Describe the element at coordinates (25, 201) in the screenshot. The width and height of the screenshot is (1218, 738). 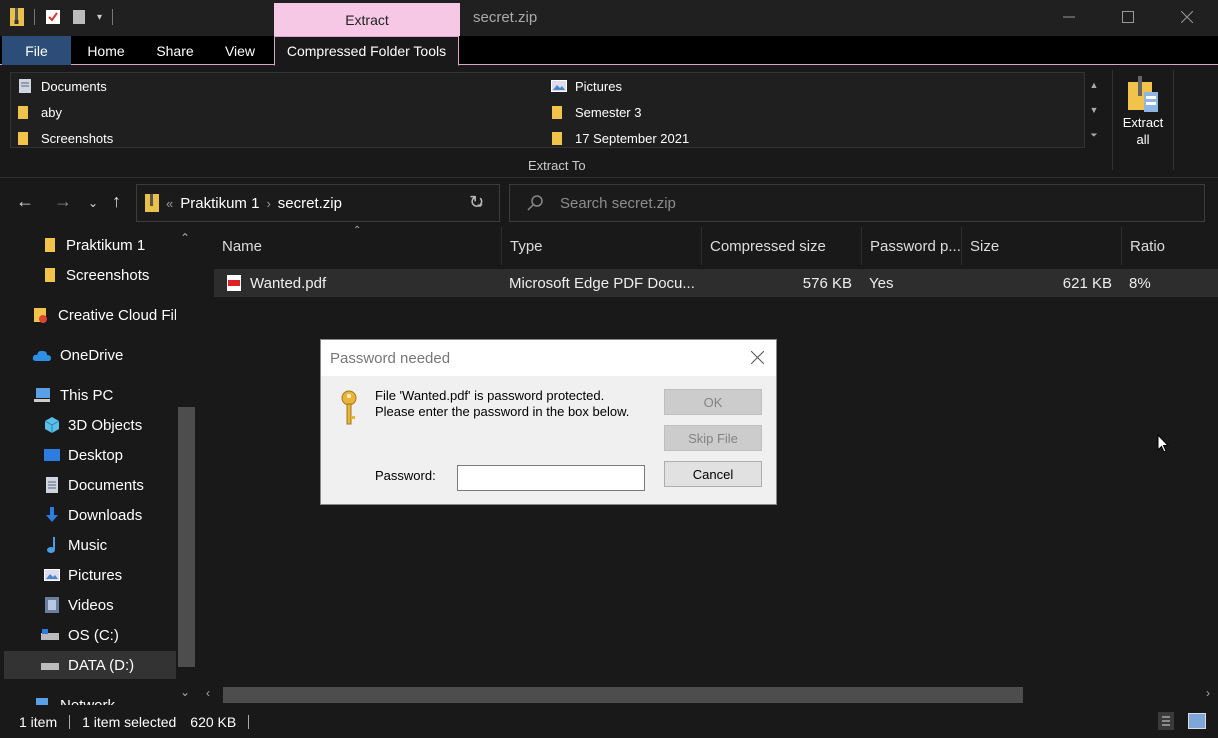
I see `back-arrow-icon: ←` at that location.